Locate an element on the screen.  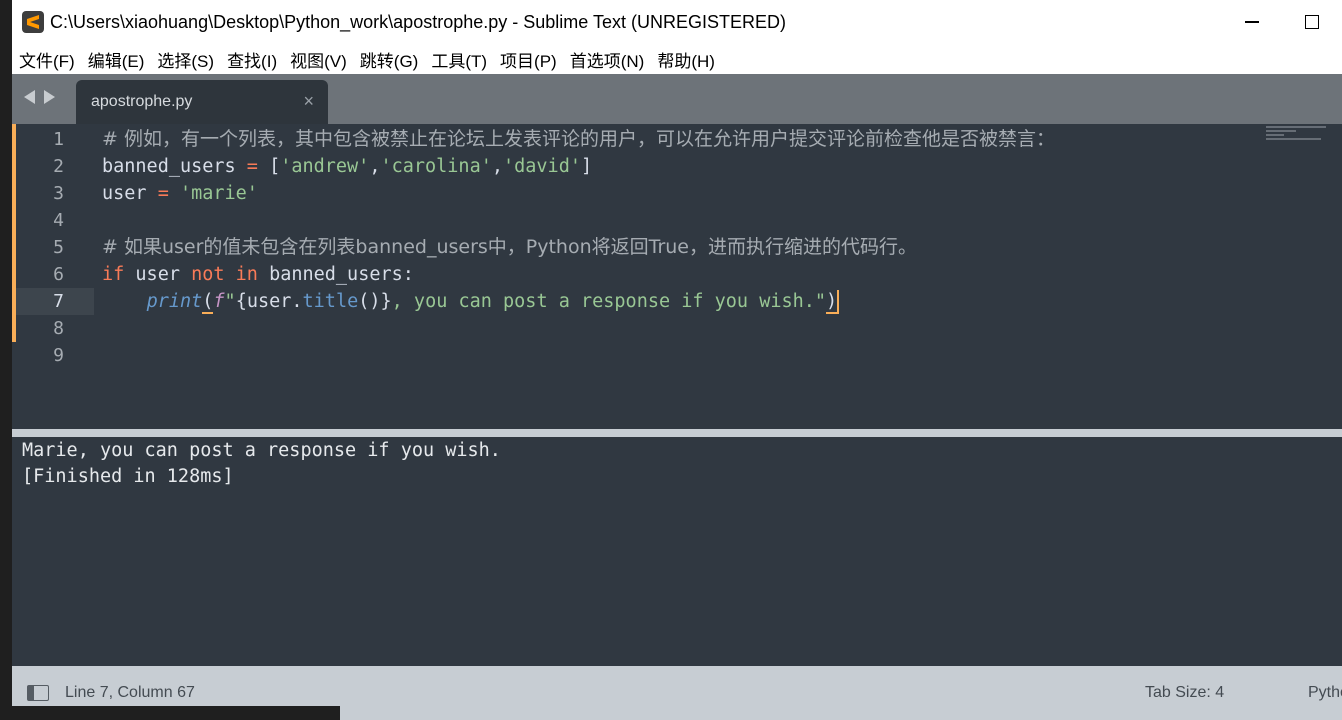
menu-tools: 工具(T) is located at coordinates (458, 59).